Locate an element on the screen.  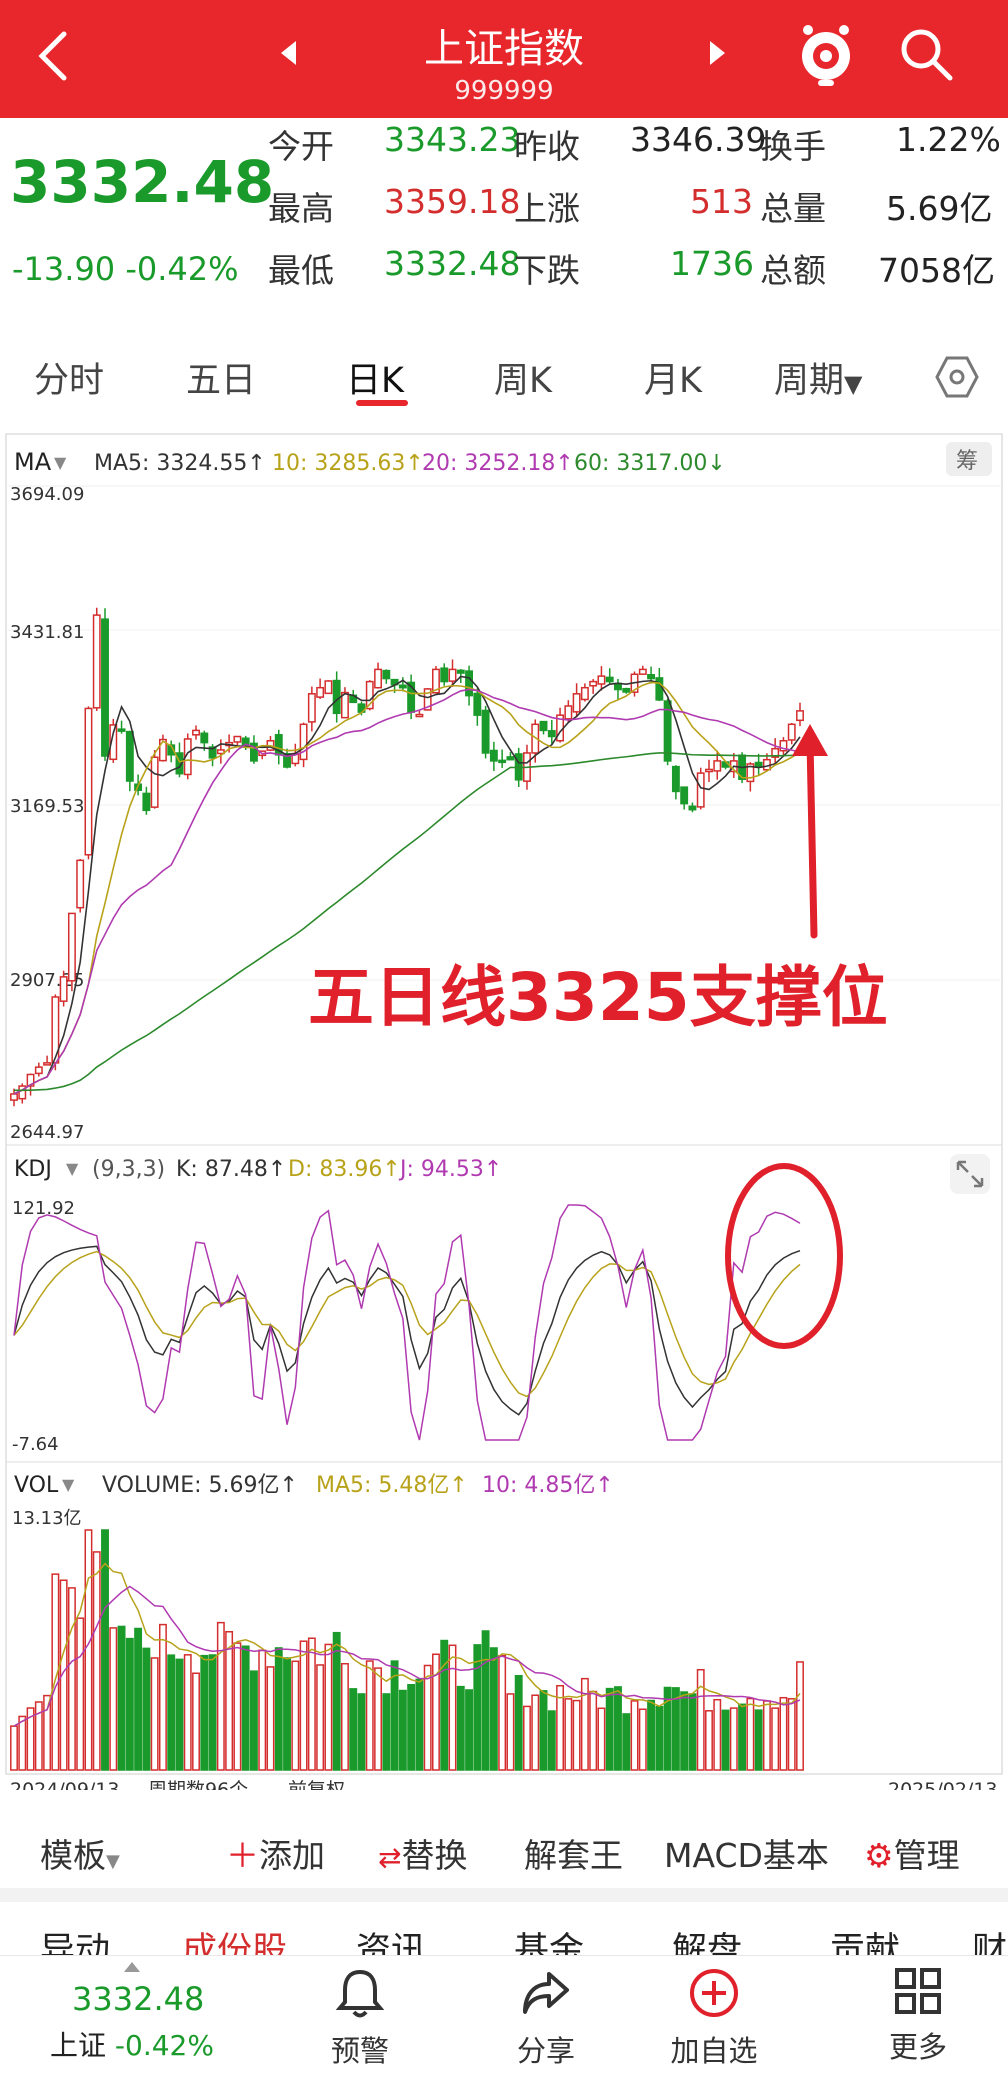
vol-y-top: 13.13亿 is located at coordinates (47, 1518).